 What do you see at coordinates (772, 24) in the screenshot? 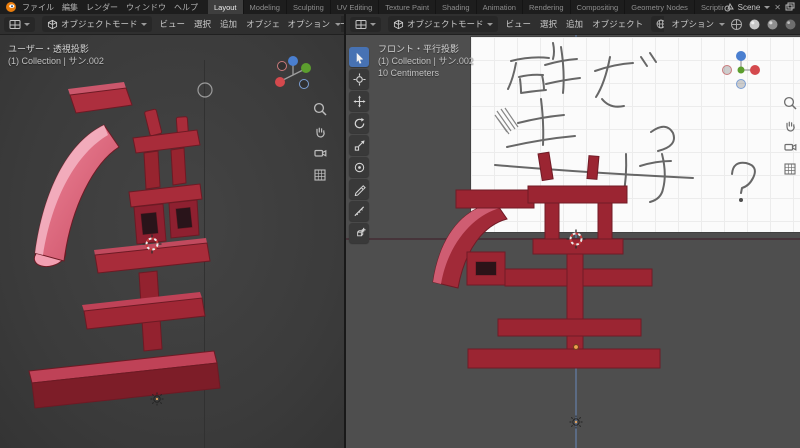
I see `shading-material-icon` at bounding box center [772, 24].